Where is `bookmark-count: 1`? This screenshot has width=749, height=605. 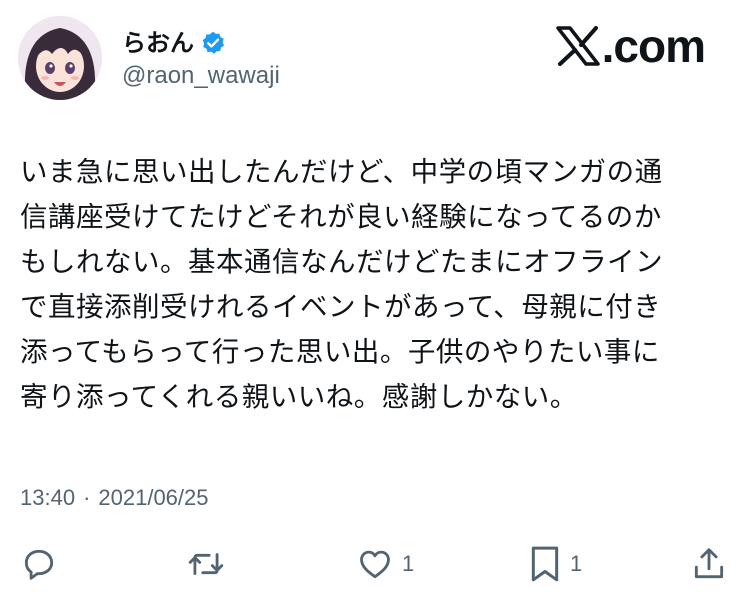
bookmark-count: 1 is located at coordinates (576, 563).